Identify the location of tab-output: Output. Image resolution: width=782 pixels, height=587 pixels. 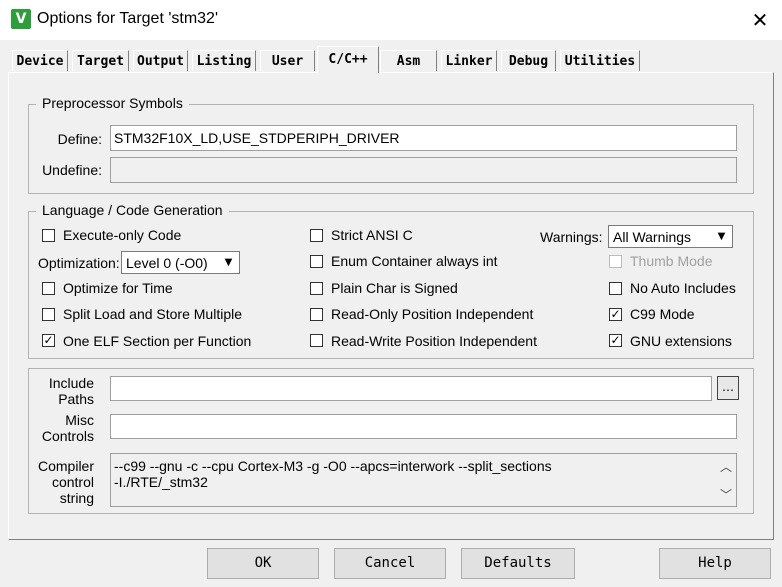
(160, 60).